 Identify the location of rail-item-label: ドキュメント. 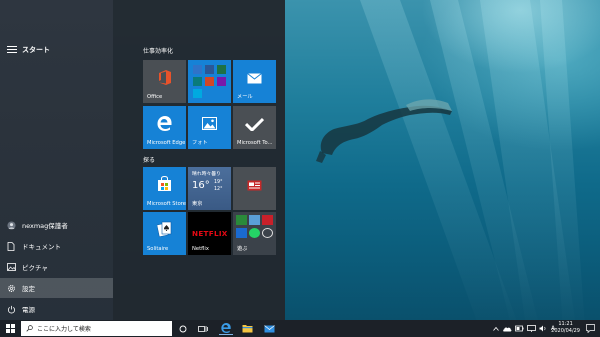
(41, 247).